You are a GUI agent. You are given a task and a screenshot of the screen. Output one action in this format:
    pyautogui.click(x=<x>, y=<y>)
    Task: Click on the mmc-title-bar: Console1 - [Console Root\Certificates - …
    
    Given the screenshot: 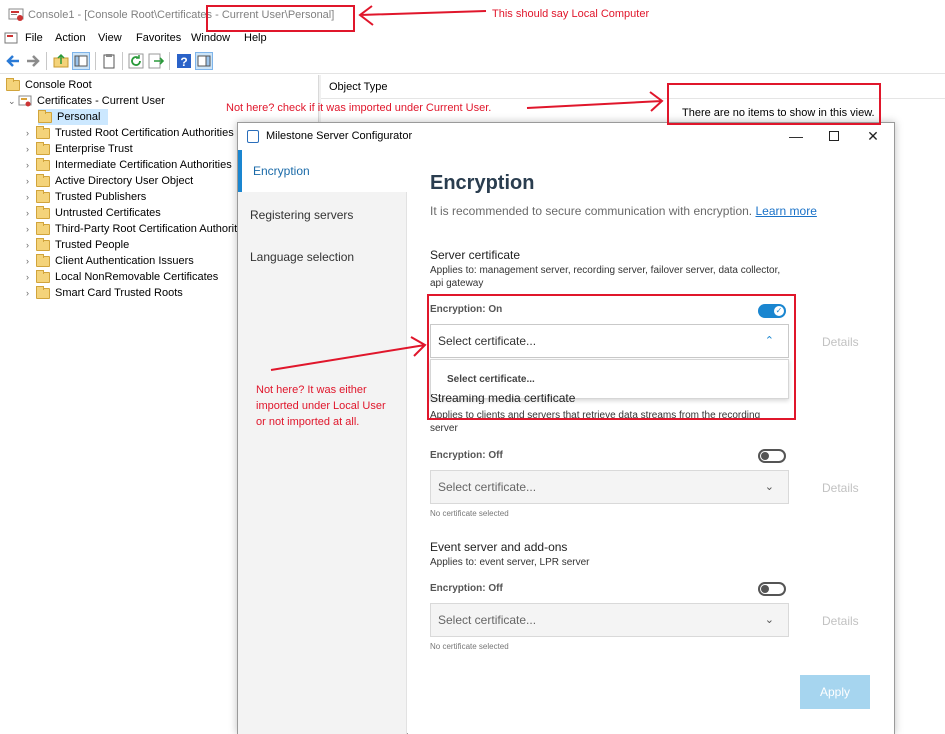 What is the action you would take?
    pyautogui.click(x=472, y=15)
    